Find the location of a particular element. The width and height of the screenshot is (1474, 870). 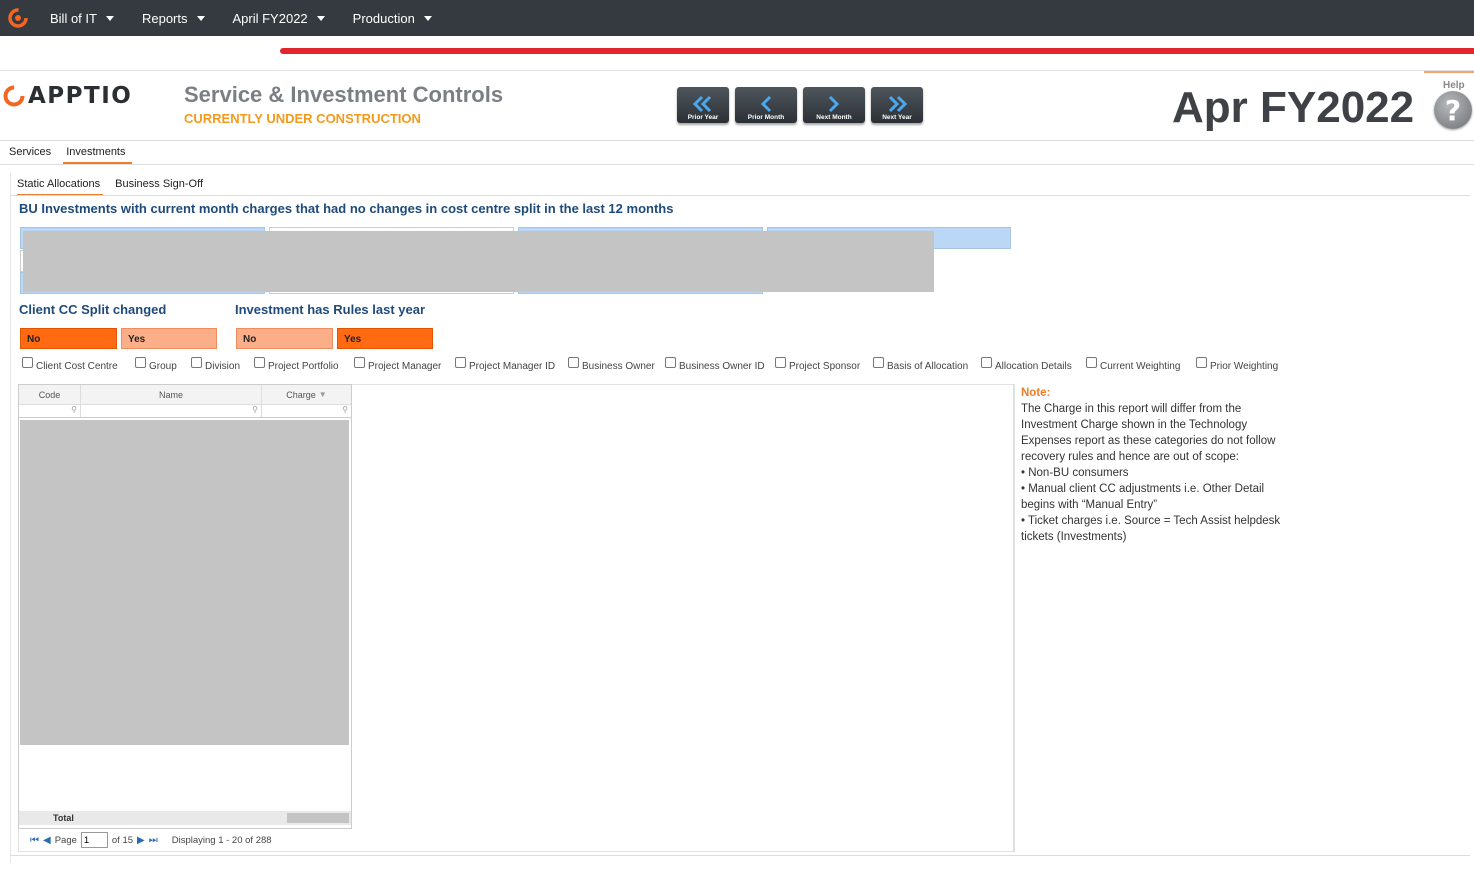

tab-services: Services is located at coordinates (30, 155).